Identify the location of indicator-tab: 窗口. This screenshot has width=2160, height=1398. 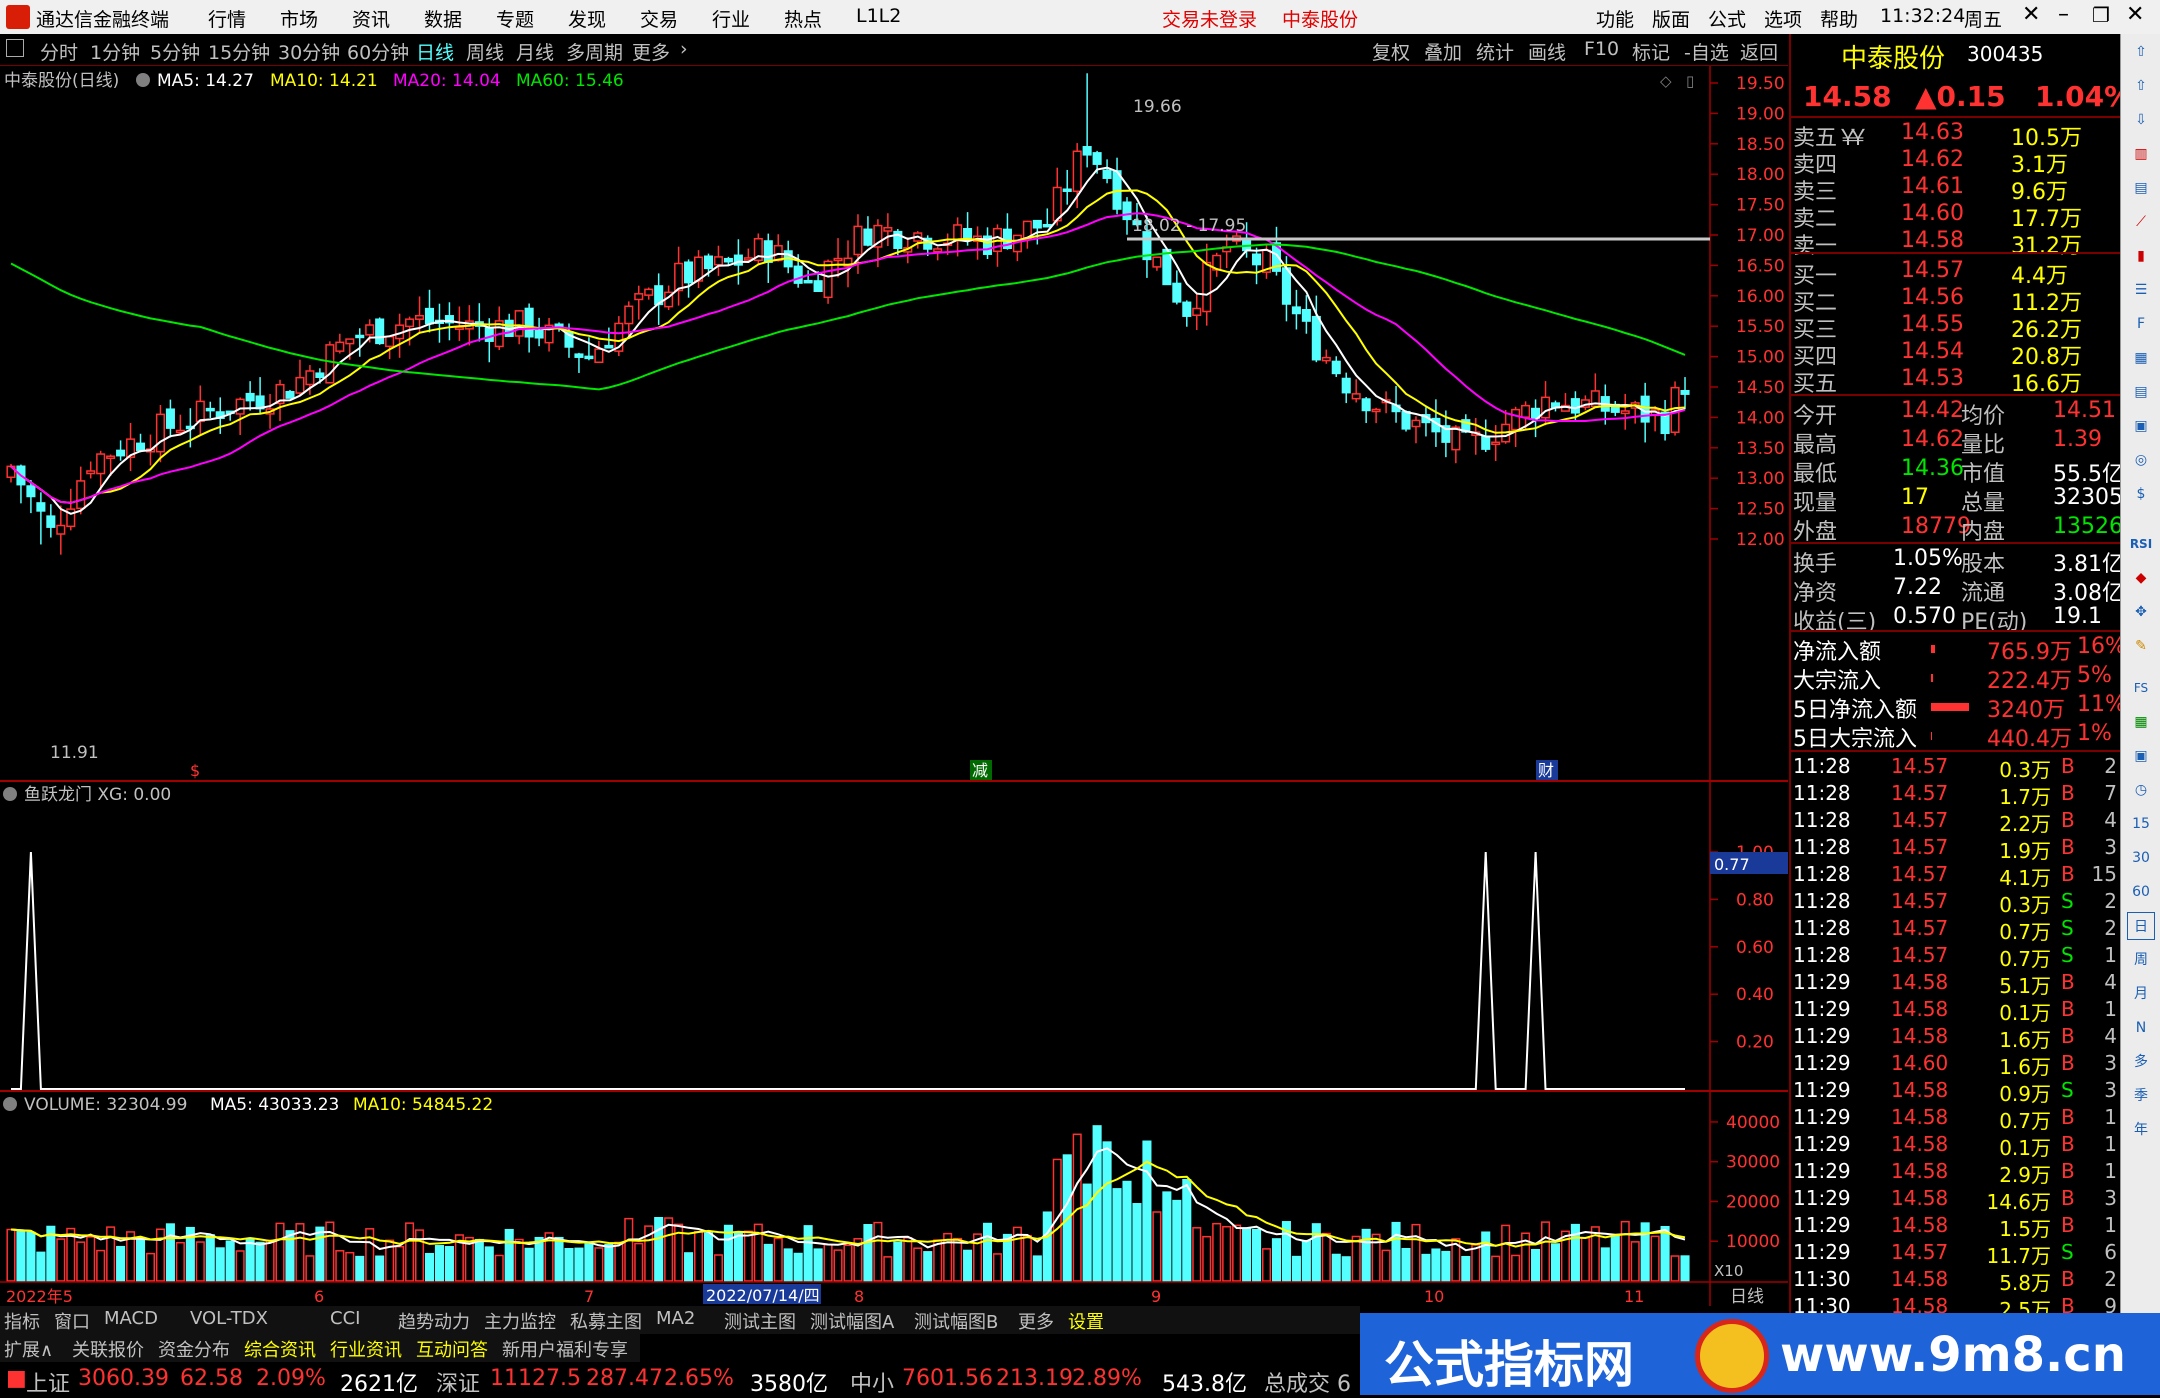
(72, 1321).